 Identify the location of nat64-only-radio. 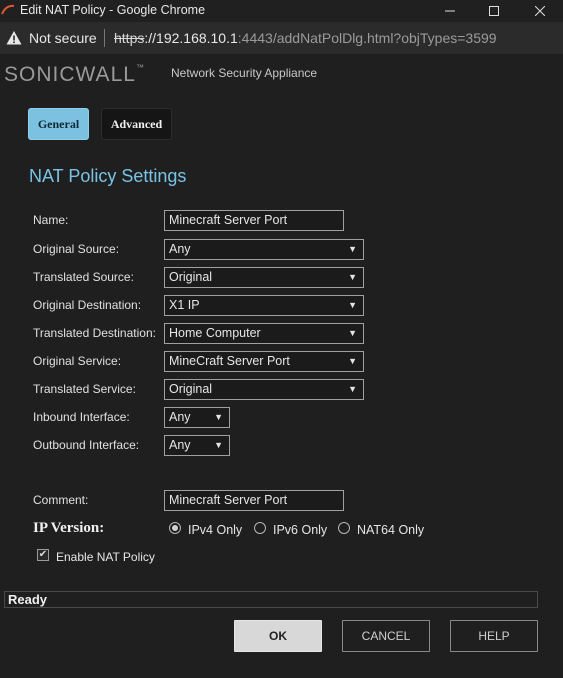
(344, 528).